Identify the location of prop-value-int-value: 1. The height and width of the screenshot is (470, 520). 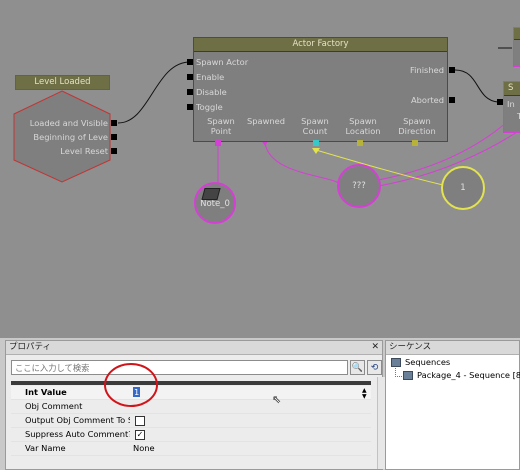
(252, 392).